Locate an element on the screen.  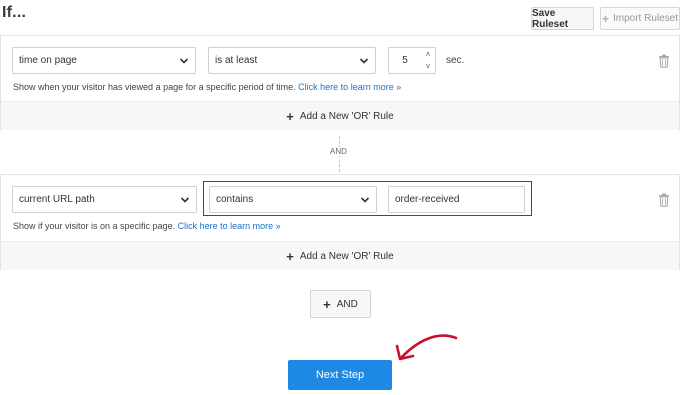
next-step-button: Next Step is located at coordinates (340, 375).